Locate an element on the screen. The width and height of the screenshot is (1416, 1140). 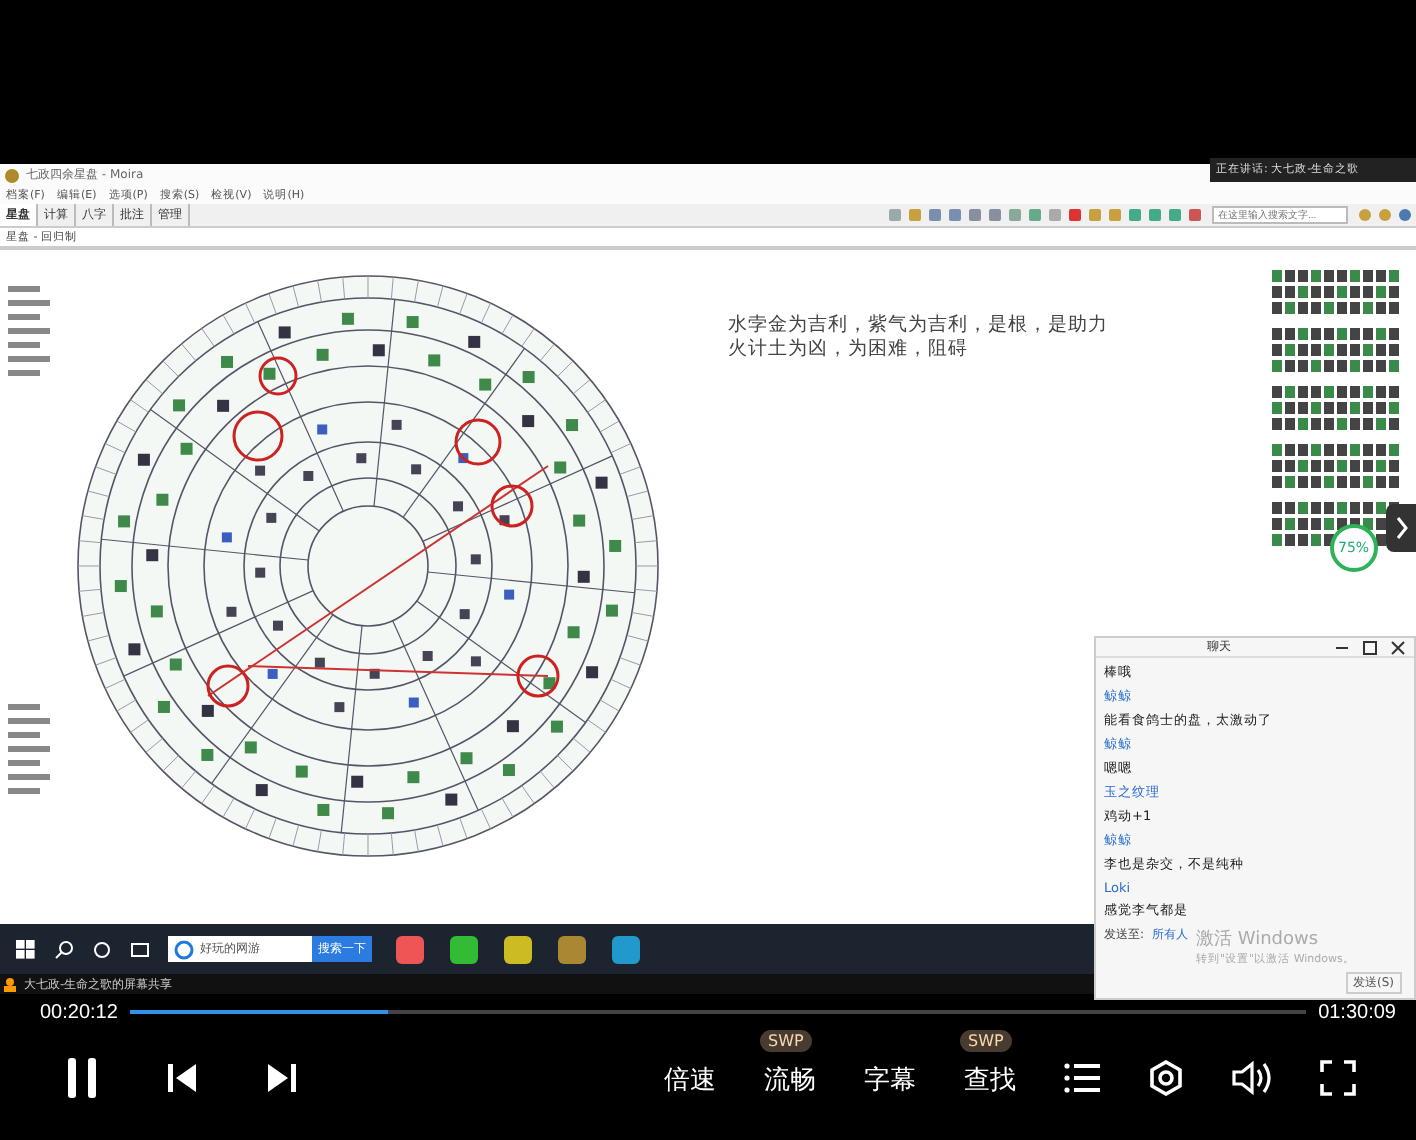
total-time: 01:30:09 is located at coordinates (1357, 1012).